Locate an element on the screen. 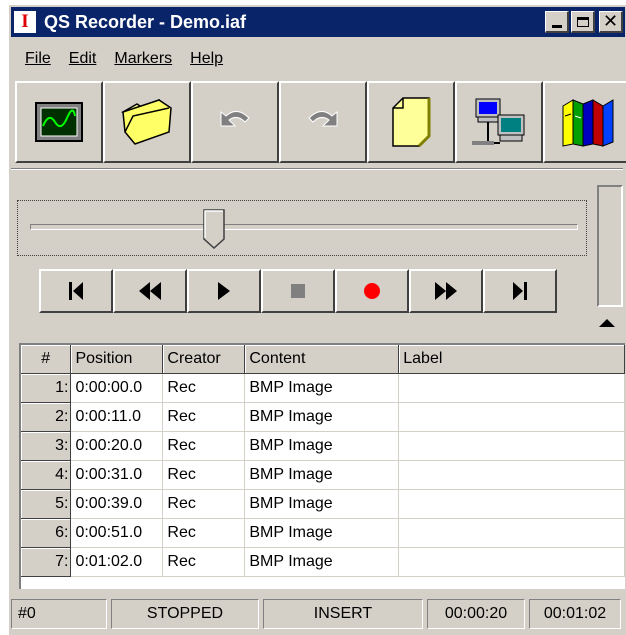  skip-to-start-button is located at coordinates (76, 291).